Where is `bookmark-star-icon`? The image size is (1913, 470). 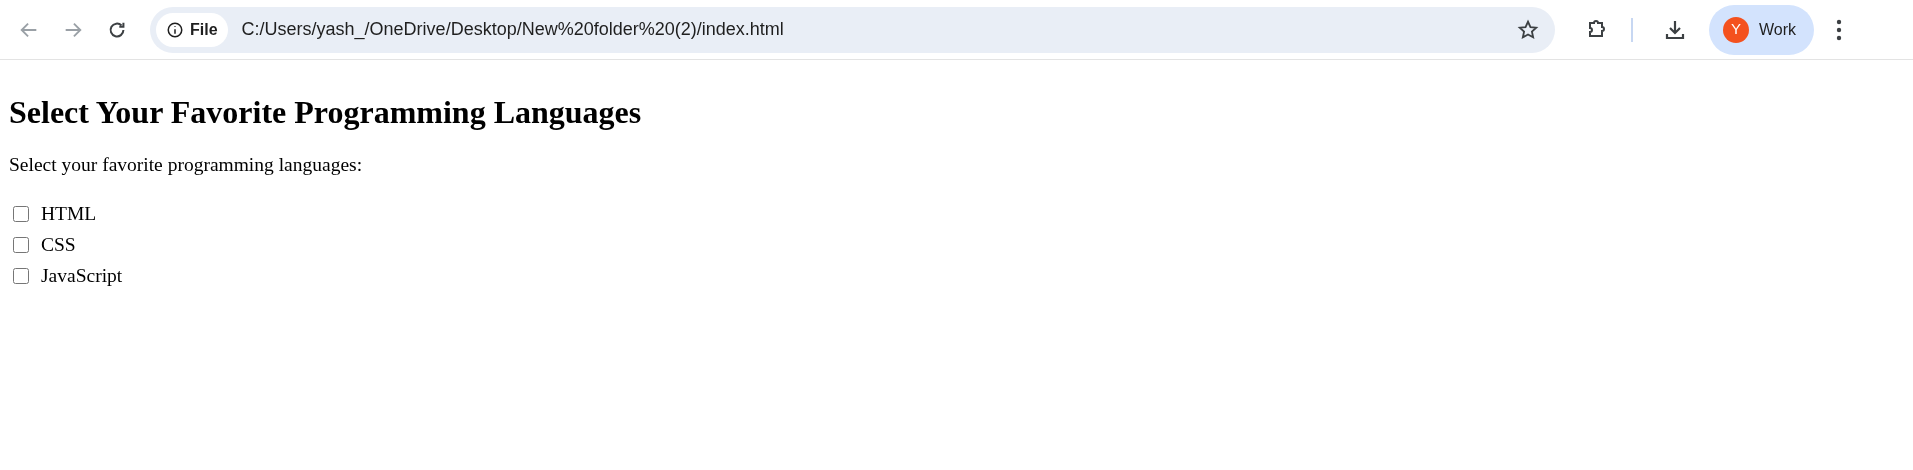
bookmark-star-icon is located at coordinates (1528, 29).